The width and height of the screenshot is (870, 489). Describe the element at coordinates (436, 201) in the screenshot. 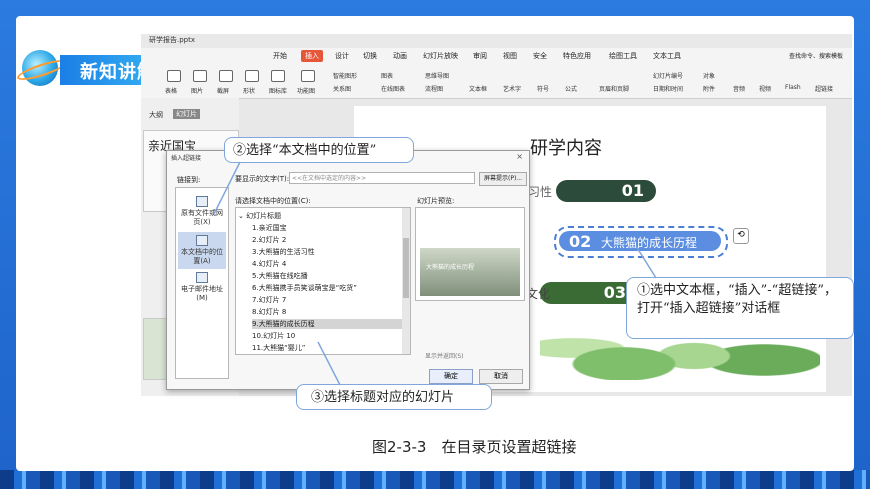

I see `preview-label: 幻灯片预览:` at that location.